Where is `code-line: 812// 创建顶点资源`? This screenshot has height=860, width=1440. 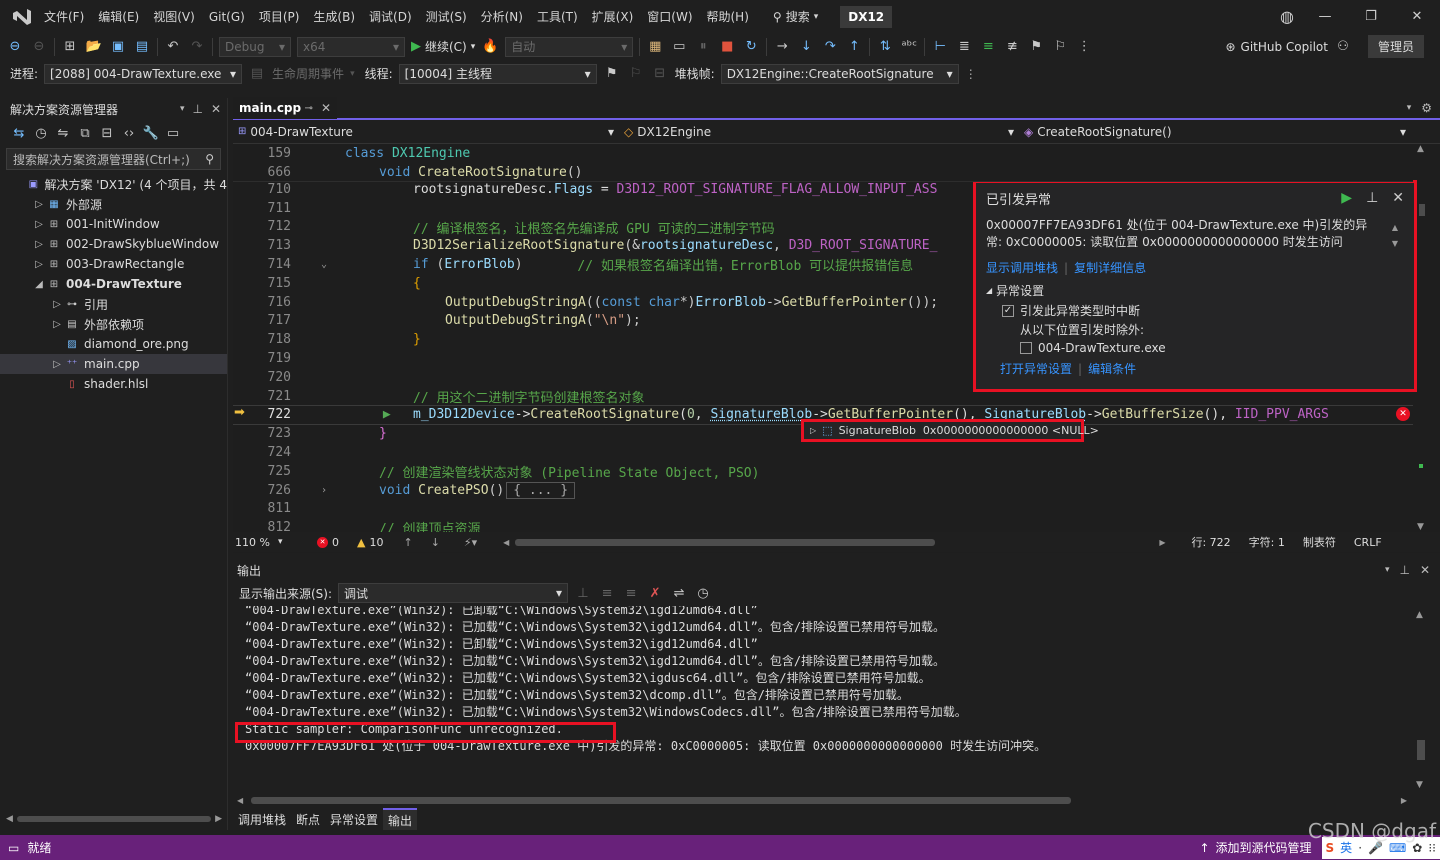
code-line: 812// 创建顶点资源 is located at coordinates (823, 525).